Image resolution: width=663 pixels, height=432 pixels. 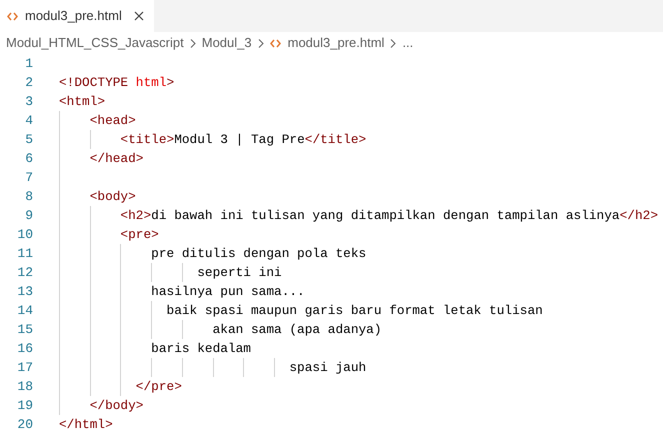 I want to click on code-line: baik spasi maupun garis baru format letak tulisan, so click(x=354, y=311).